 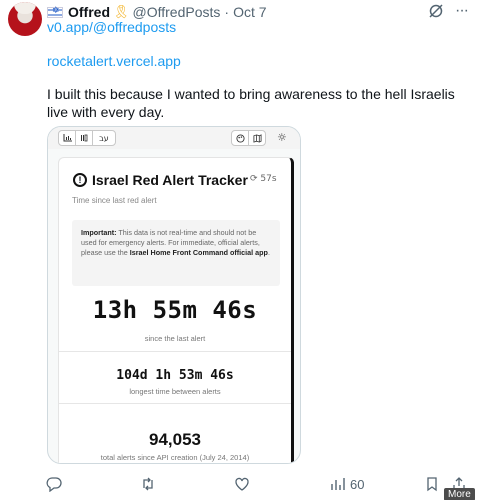 What do you see at coordinates (111, 27) in the screenshot?
I see `profile-link: v0.app/@offredposts` at bounding box center [111, 27].